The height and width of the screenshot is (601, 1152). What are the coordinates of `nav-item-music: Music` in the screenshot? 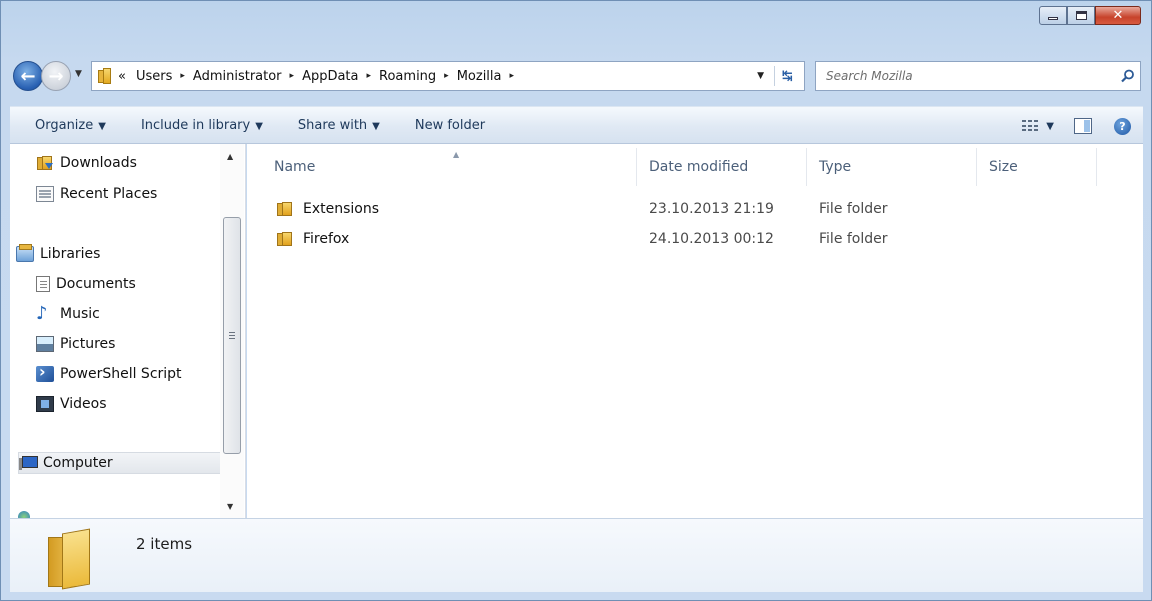 It's located at (68, 314).